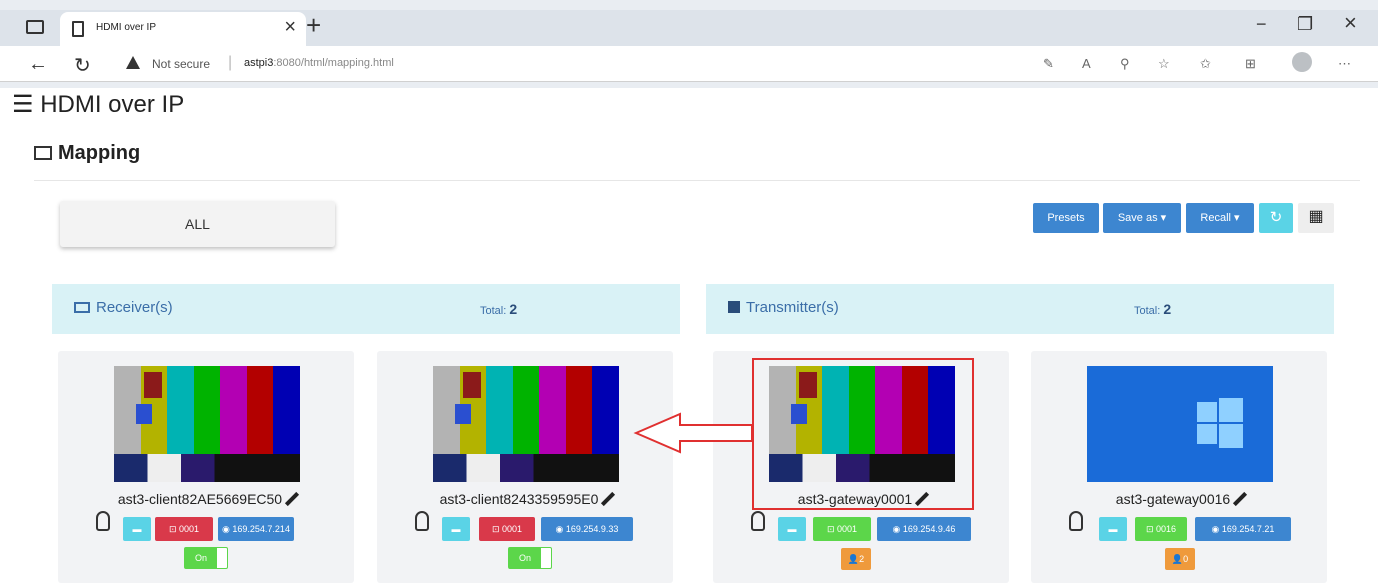 The image size is (1378, 583). I want to click on favorite-add-icon: ☆, so click(1164, 64).